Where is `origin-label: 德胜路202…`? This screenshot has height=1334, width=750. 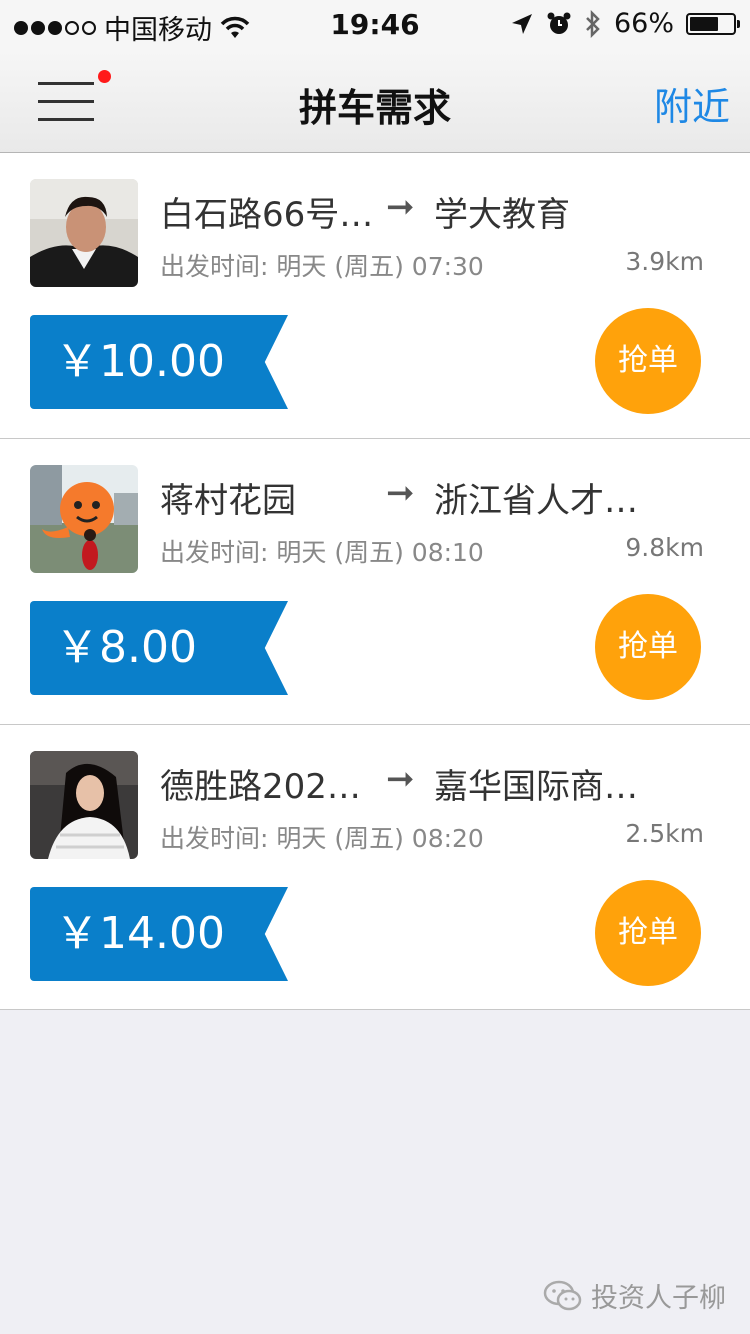
origin-label: 德胜路202… is located at coordinates (260, 787).